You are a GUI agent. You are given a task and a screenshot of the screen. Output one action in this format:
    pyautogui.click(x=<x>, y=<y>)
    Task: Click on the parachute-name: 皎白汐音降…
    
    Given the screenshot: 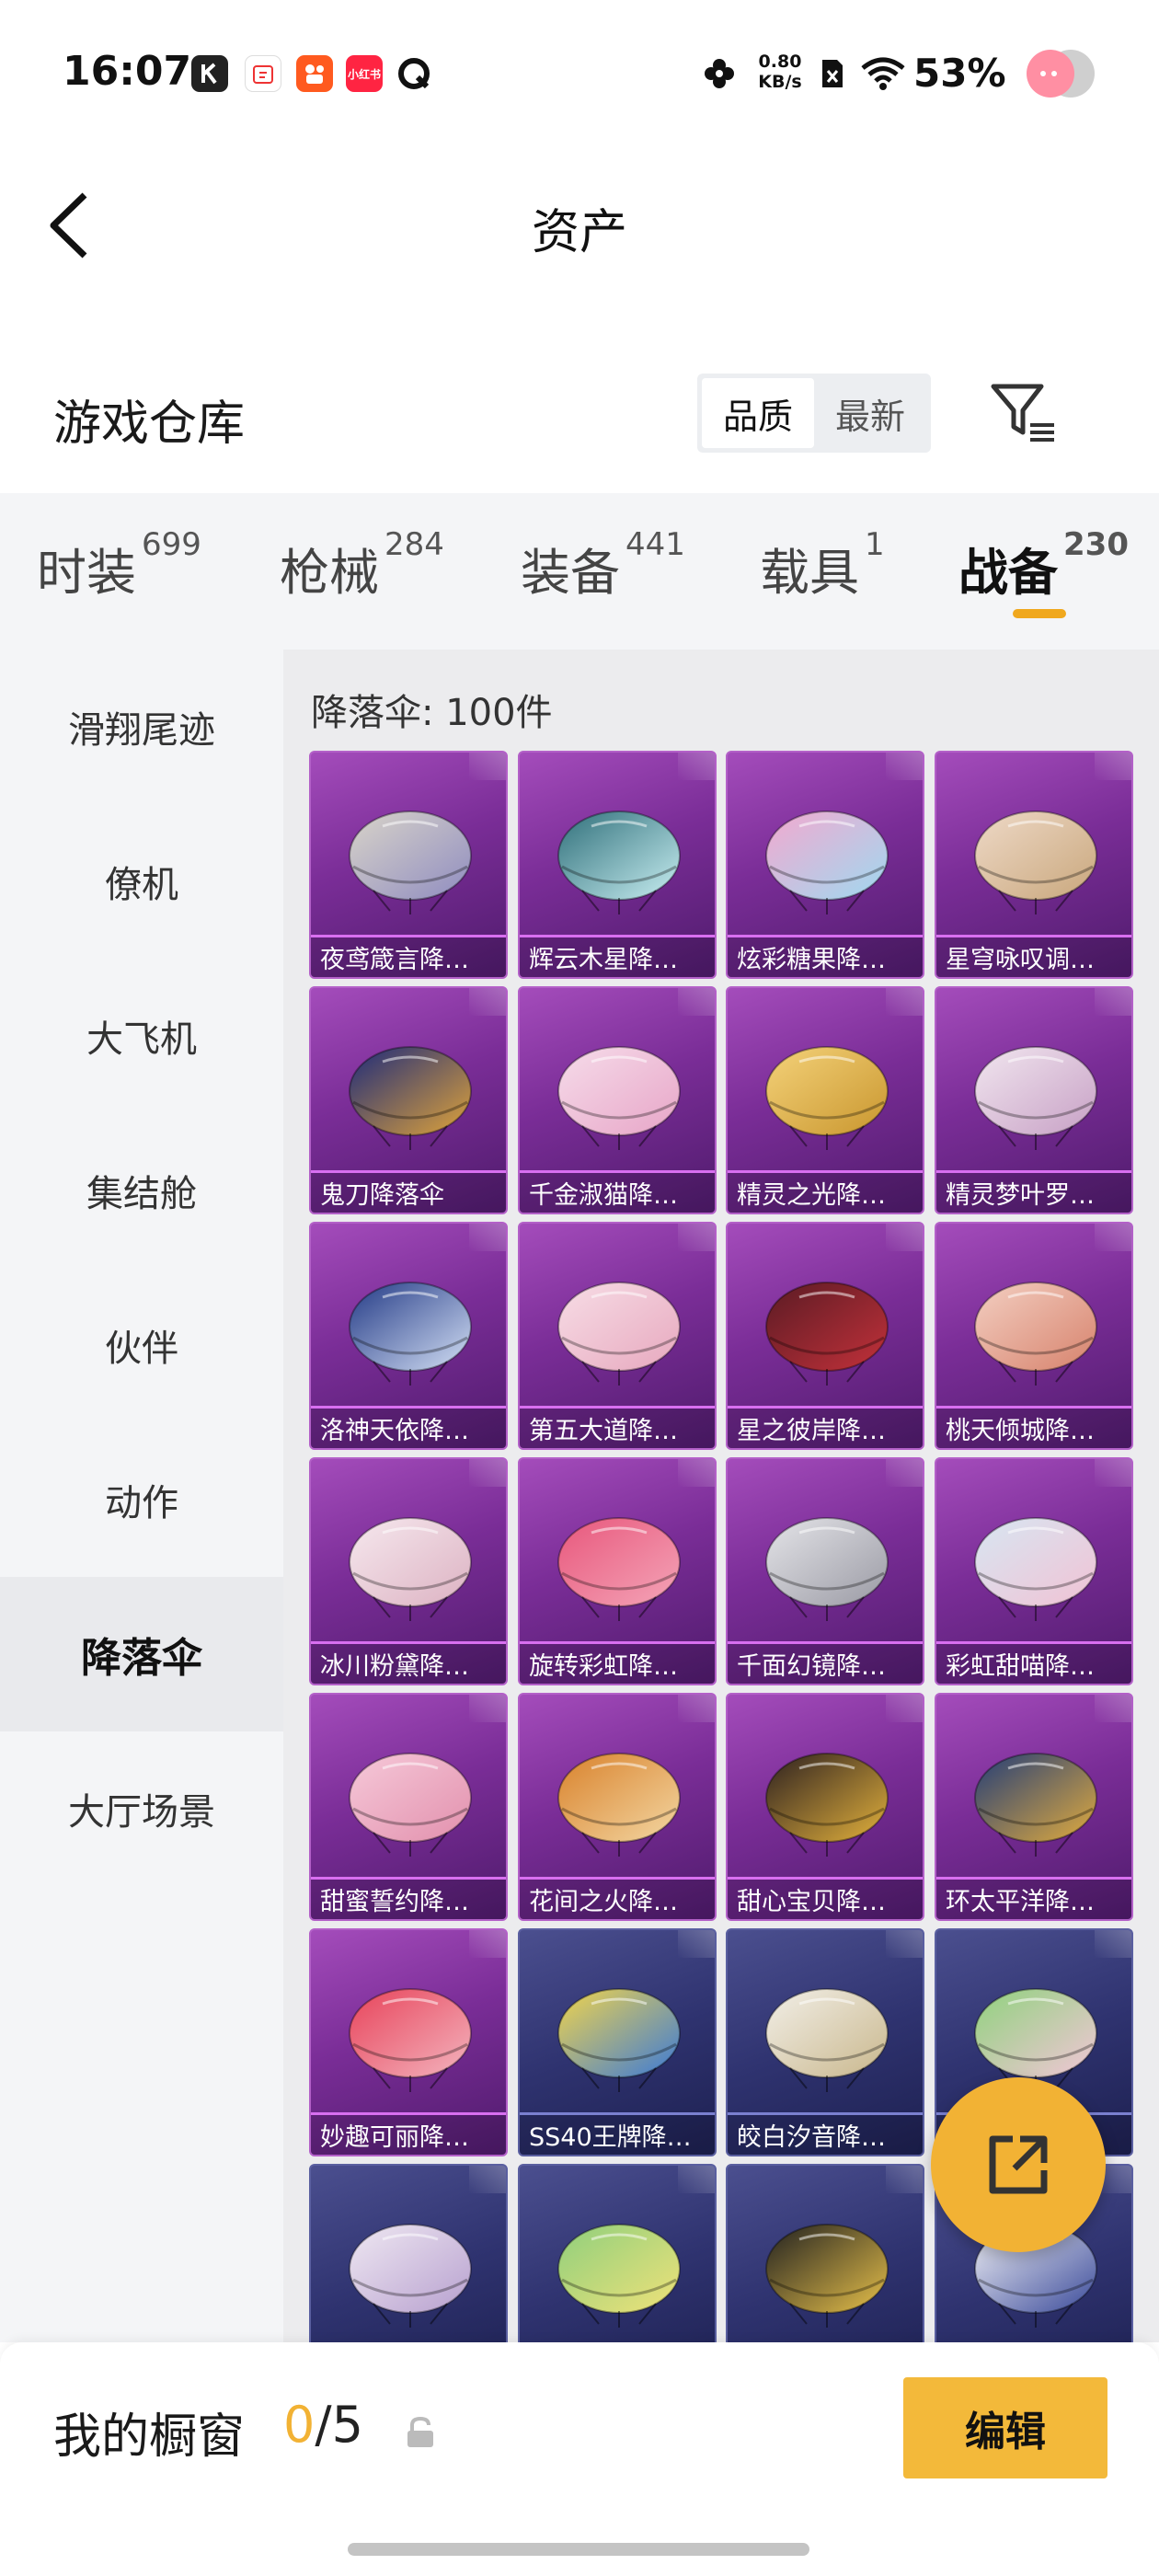 What is the action you would take?
    pyautogui.click(x=825, y=2133)
    